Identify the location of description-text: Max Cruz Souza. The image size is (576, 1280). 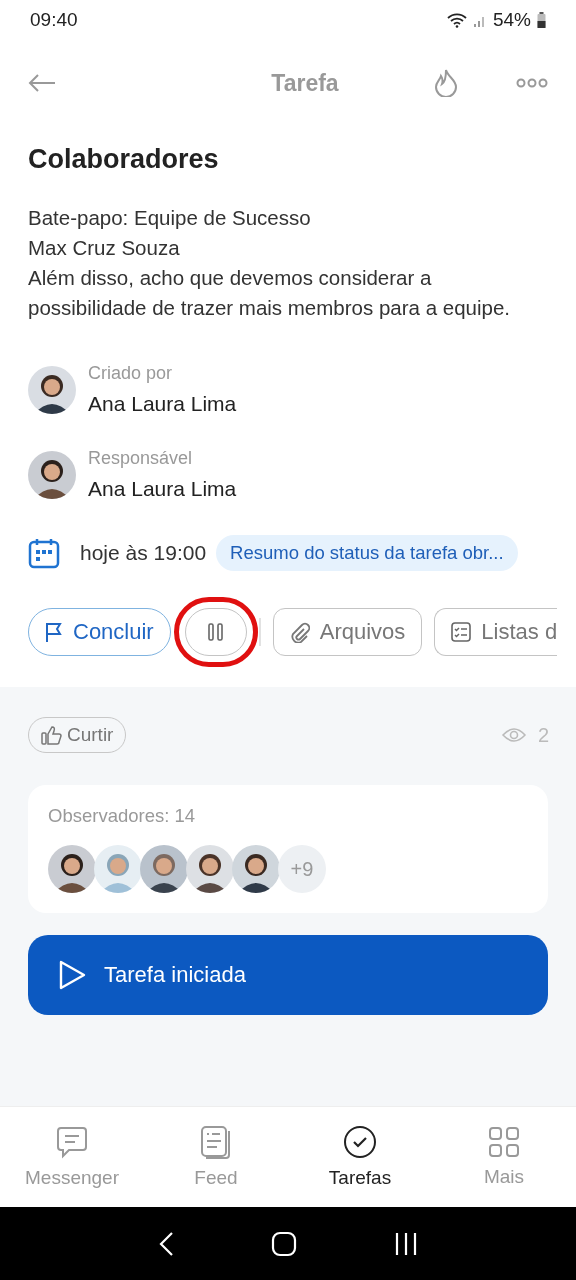
(104, 248).